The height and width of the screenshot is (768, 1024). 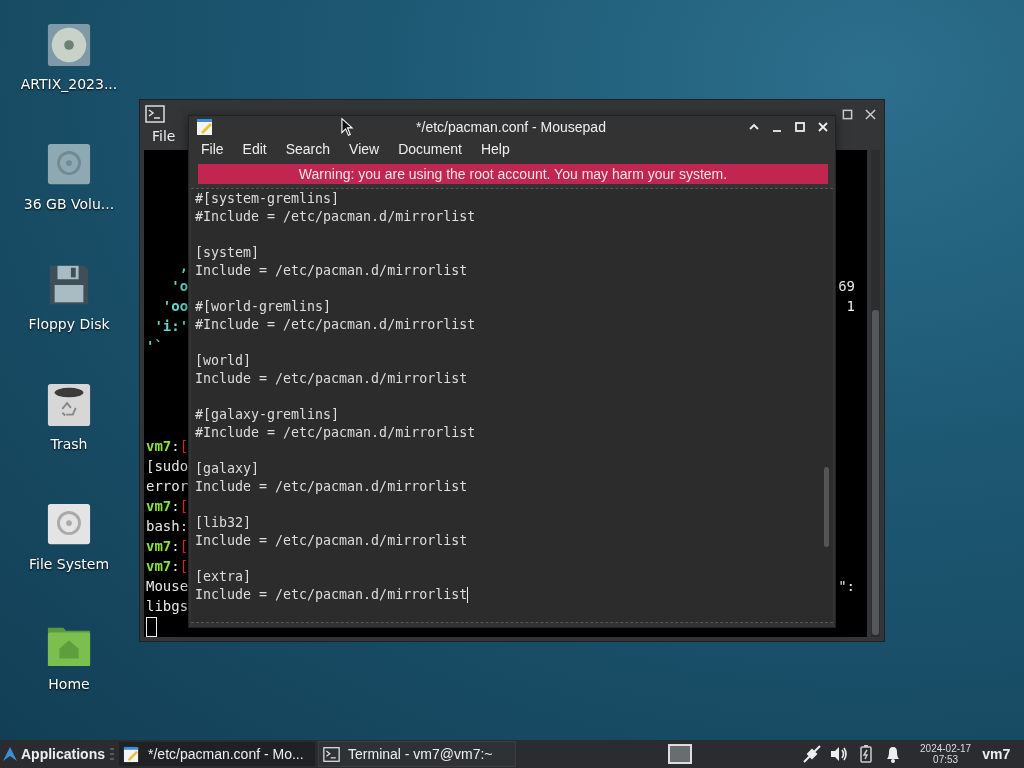 I want to click on warning-banner: Warning: you are using the root account. You may harm your system., so click(x=513, y=174).